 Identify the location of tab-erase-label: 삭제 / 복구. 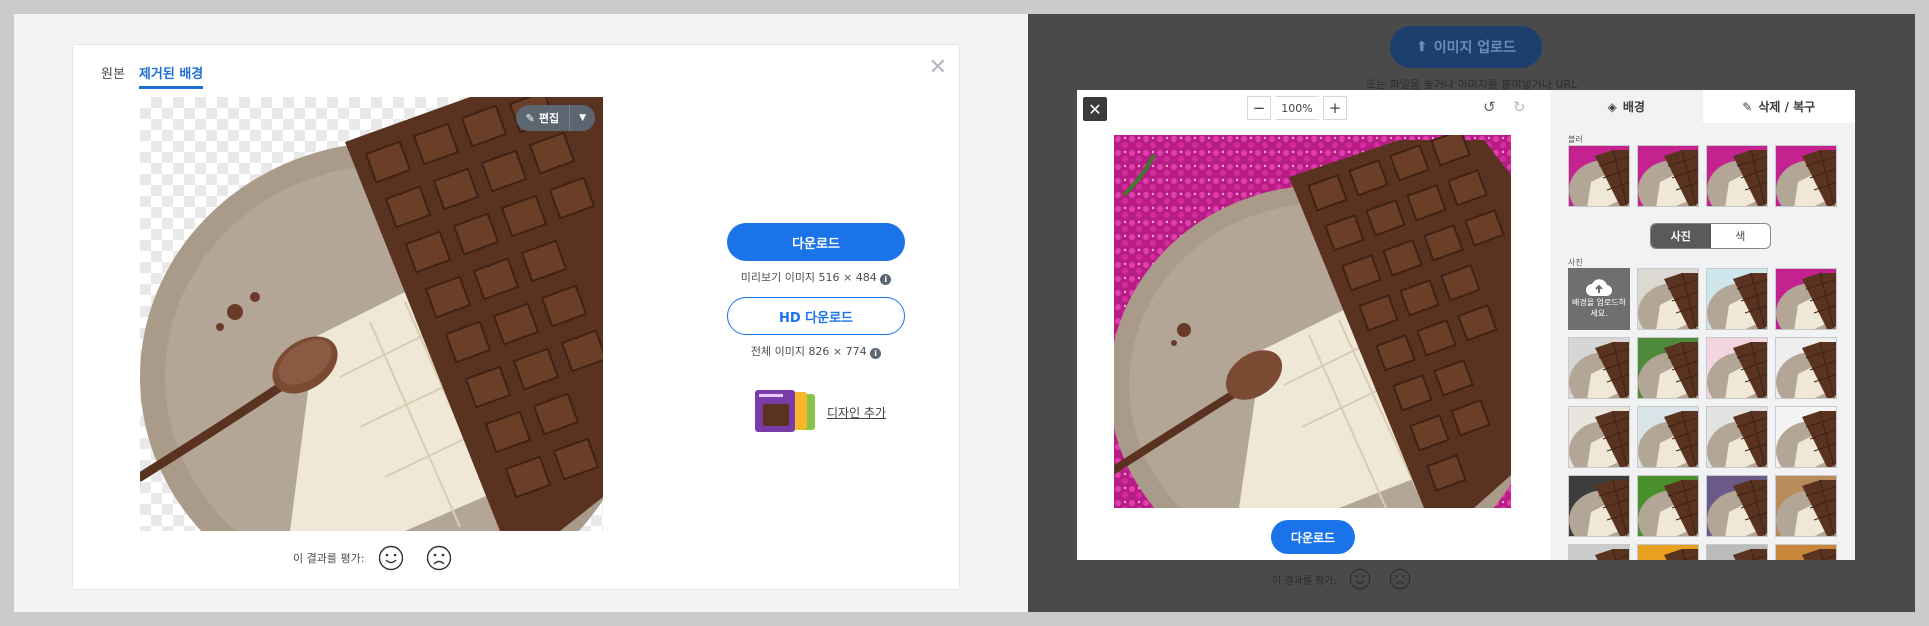
(1787, 107).